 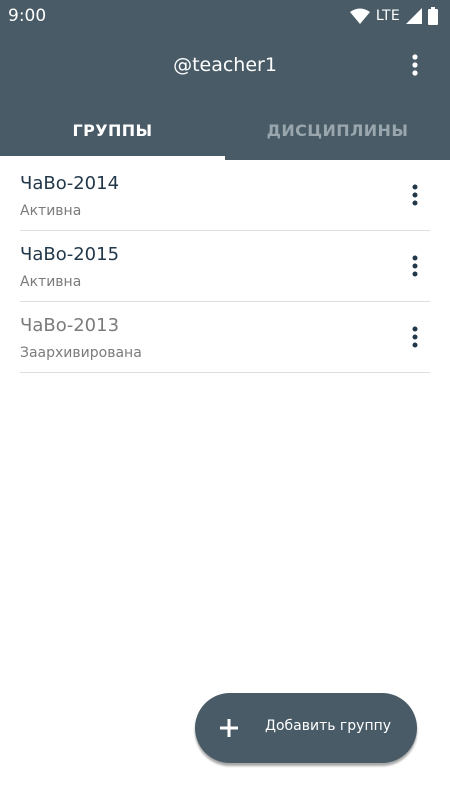 What do you see at coordinates (328, 726) in the screenshot?
I see `add-group-label: Добавить группу` at bounding box center [328, 726].